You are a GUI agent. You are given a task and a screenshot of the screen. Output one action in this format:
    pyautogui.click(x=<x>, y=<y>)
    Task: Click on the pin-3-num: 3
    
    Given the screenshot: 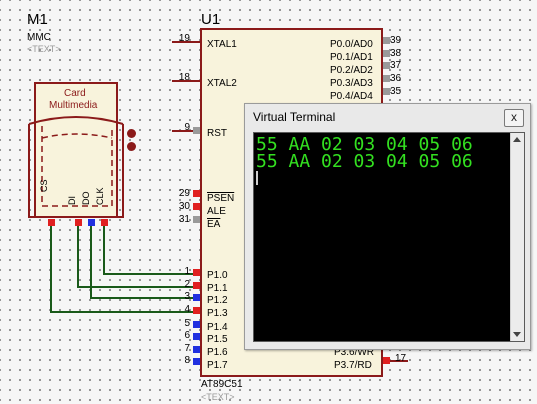 What is the action you would take?
    pyautogui.click(x=187, y=296)
    